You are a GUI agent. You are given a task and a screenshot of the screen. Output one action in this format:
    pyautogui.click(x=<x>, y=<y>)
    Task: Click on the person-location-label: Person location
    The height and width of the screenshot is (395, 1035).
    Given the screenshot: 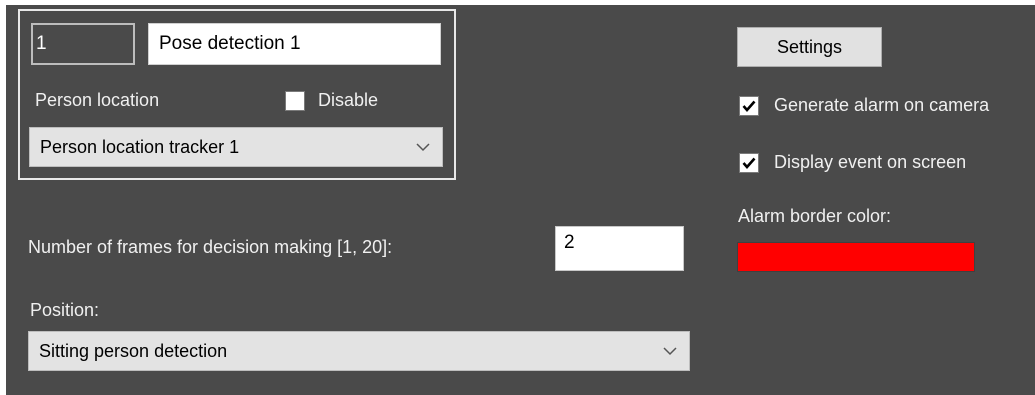 What is the action you would take?
    pyautogui.click(x=97, y=100)
    